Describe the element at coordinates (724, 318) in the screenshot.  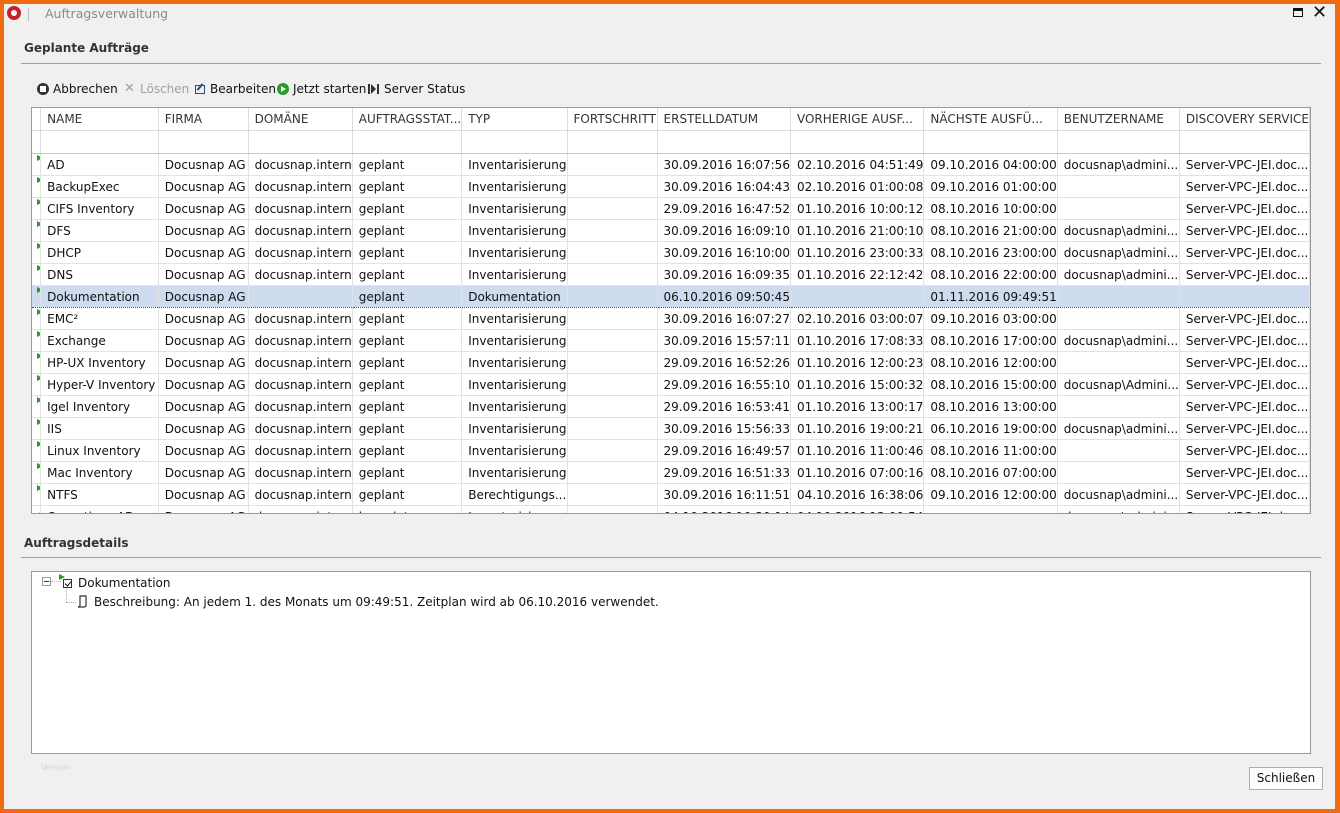
I see `job-created: 30.09.2016 16:07:27` at that location.